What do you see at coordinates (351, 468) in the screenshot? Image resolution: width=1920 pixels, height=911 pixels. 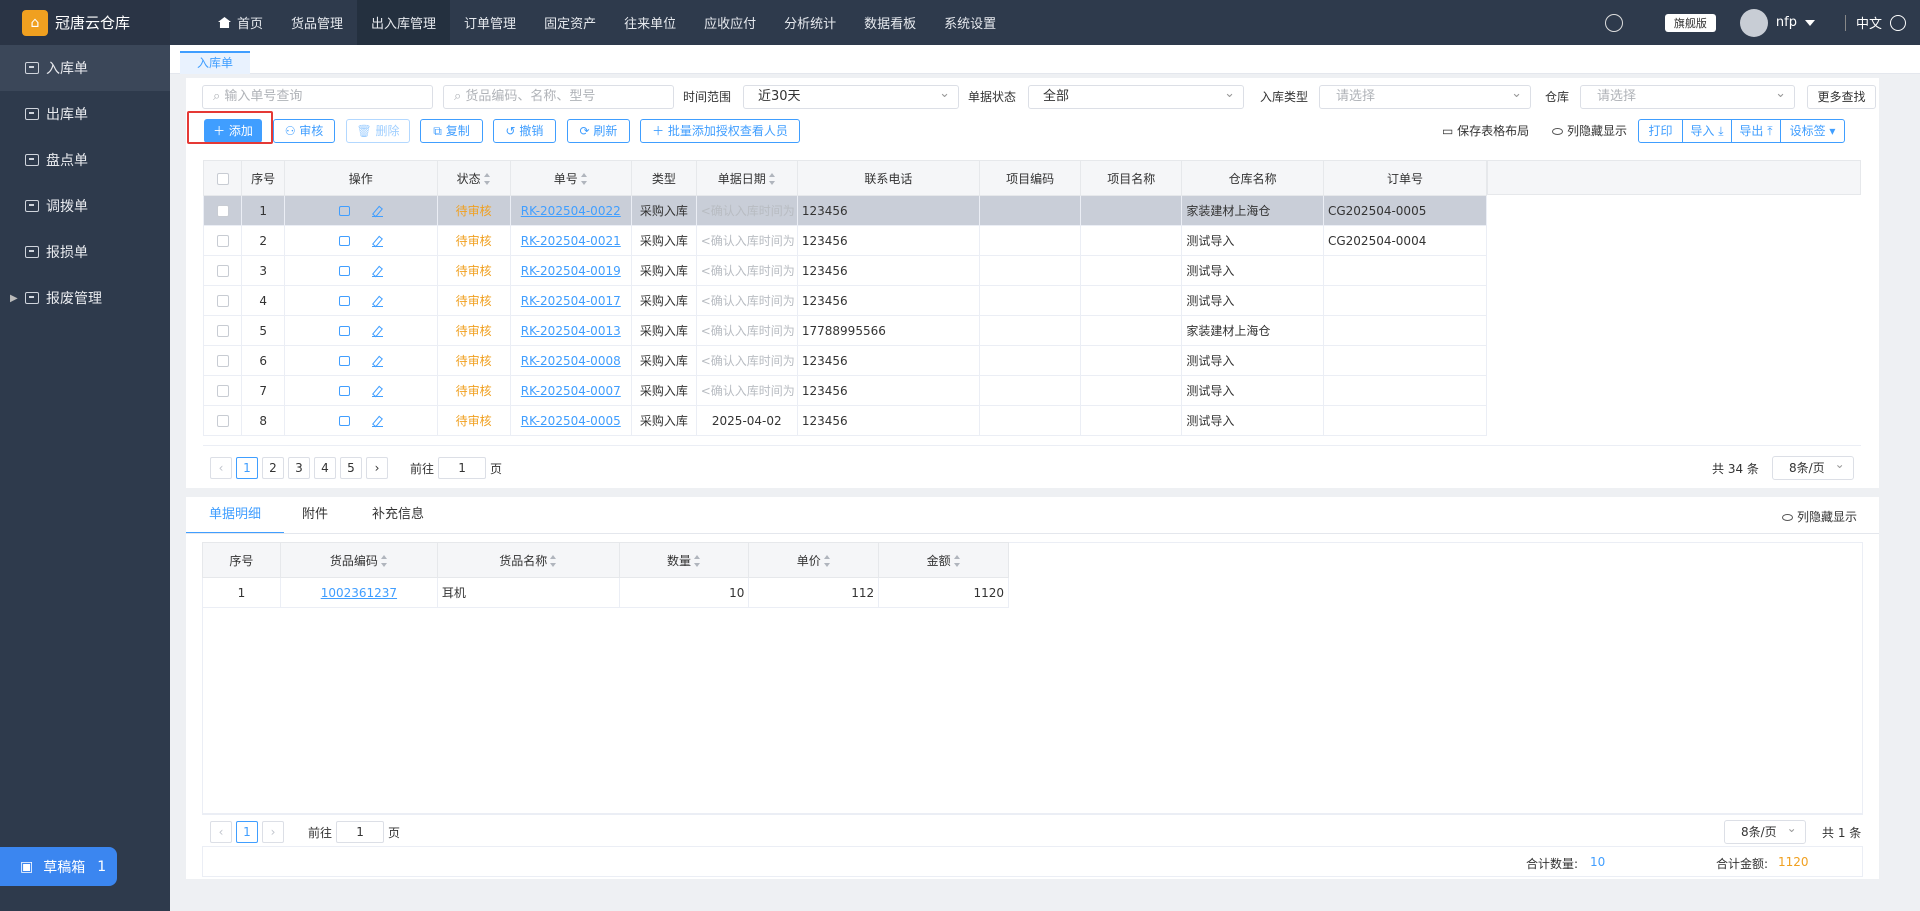 I see `page-button: 5` at bounding box center [351, 468].